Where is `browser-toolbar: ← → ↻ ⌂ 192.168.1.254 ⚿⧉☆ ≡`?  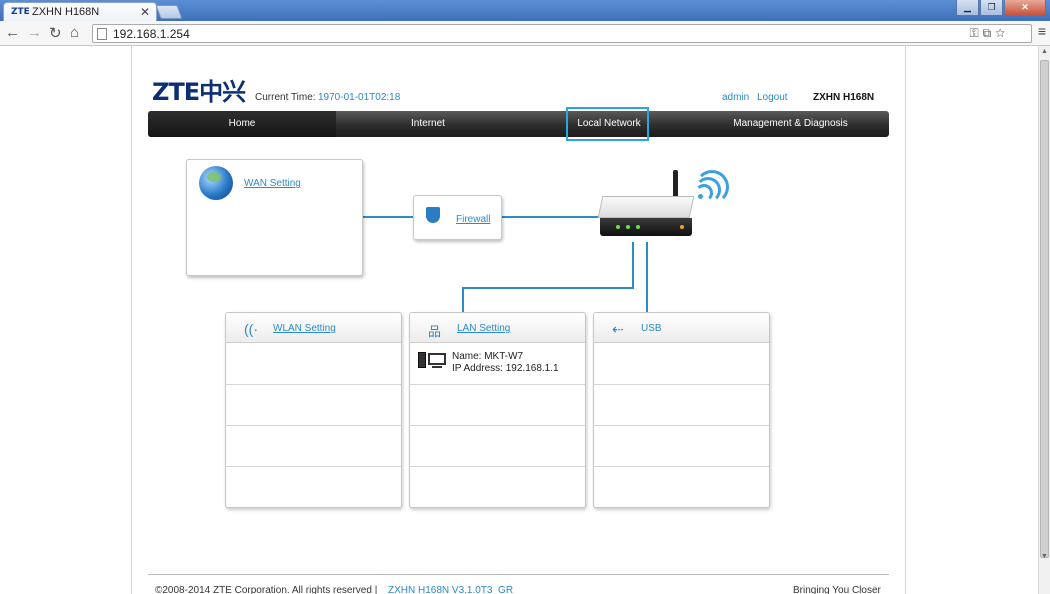
browser-toolbar: ← → ↻ ⌂ 192.168.1.254 ⚿⧉☆ ≡ is located at coordinates (525, 33).